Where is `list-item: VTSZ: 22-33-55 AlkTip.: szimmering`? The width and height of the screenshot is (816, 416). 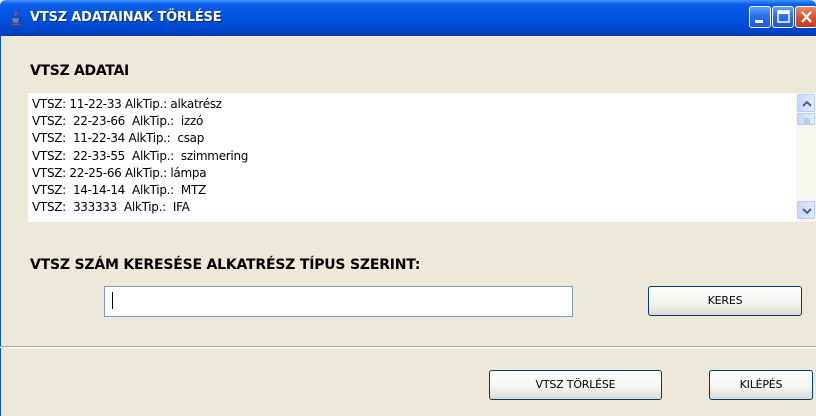
list-item: VTSZ: 22-33-55 AlkTip.: szimmering is located at coordinates (140, 156).